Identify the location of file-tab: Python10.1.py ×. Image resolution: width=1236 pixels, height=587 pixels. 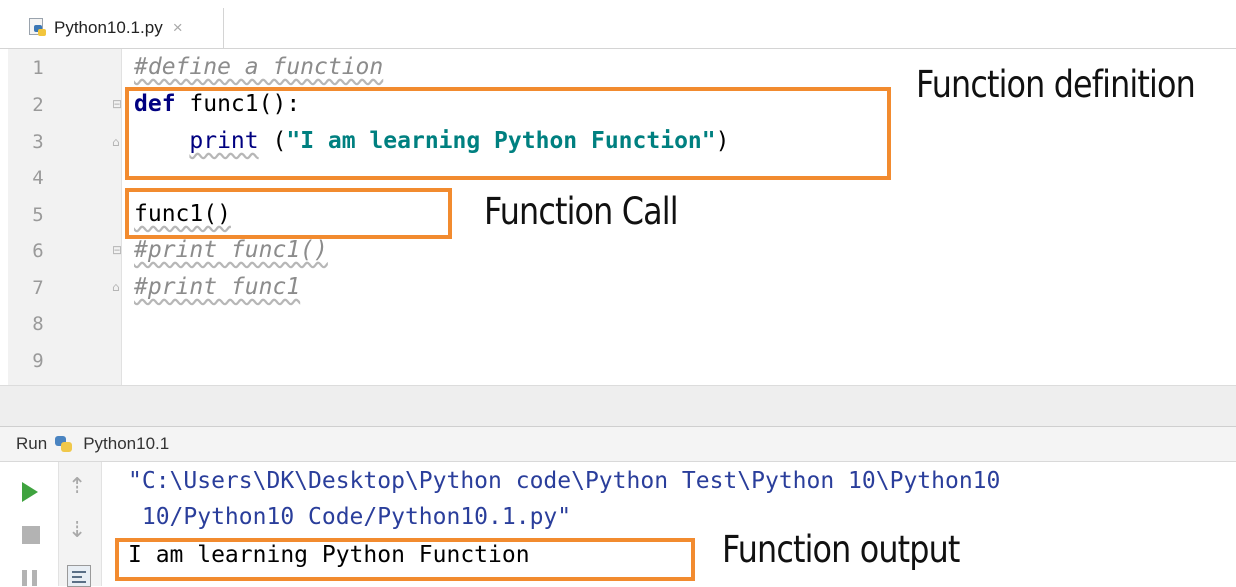
(121, 28).